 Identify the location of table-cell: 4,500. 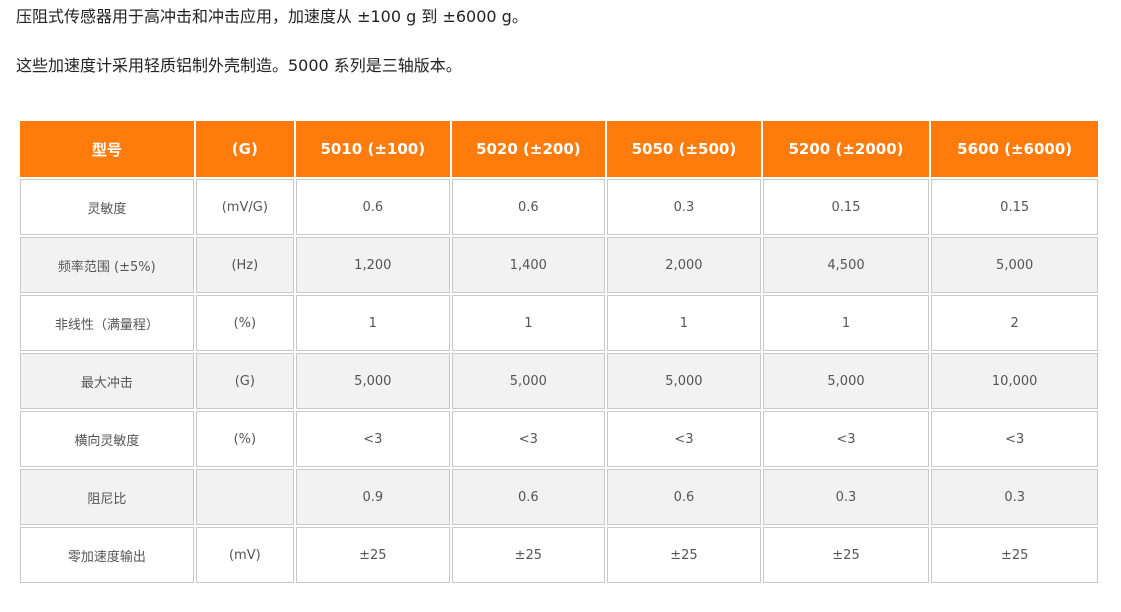
(846, 265).